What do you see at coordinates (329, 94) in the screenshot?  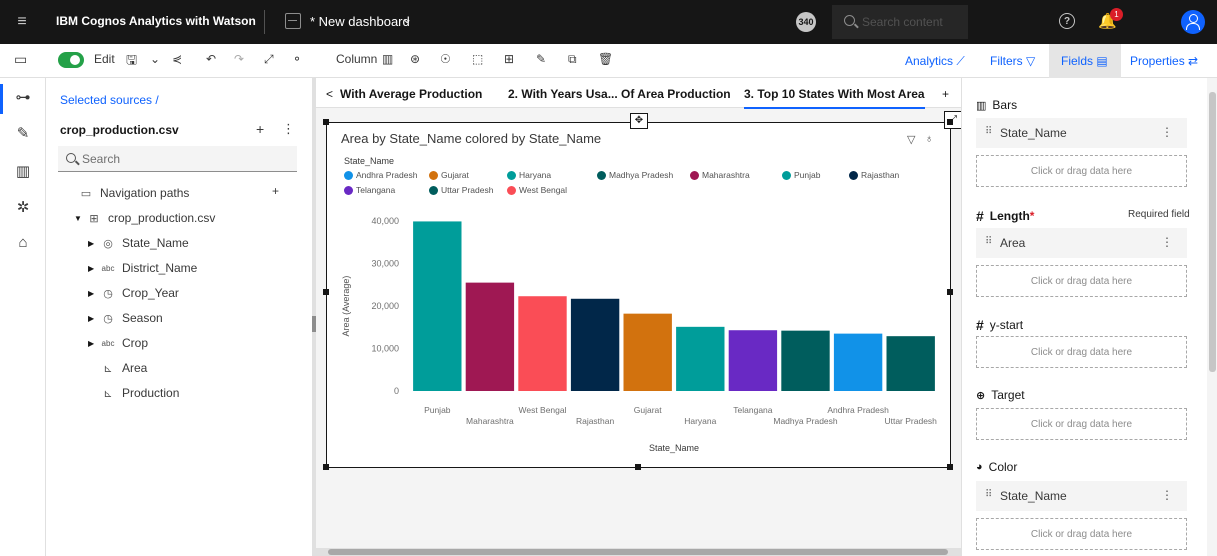 I see `tab-scroll-left-icon: <` at bounding box center [329, 94].